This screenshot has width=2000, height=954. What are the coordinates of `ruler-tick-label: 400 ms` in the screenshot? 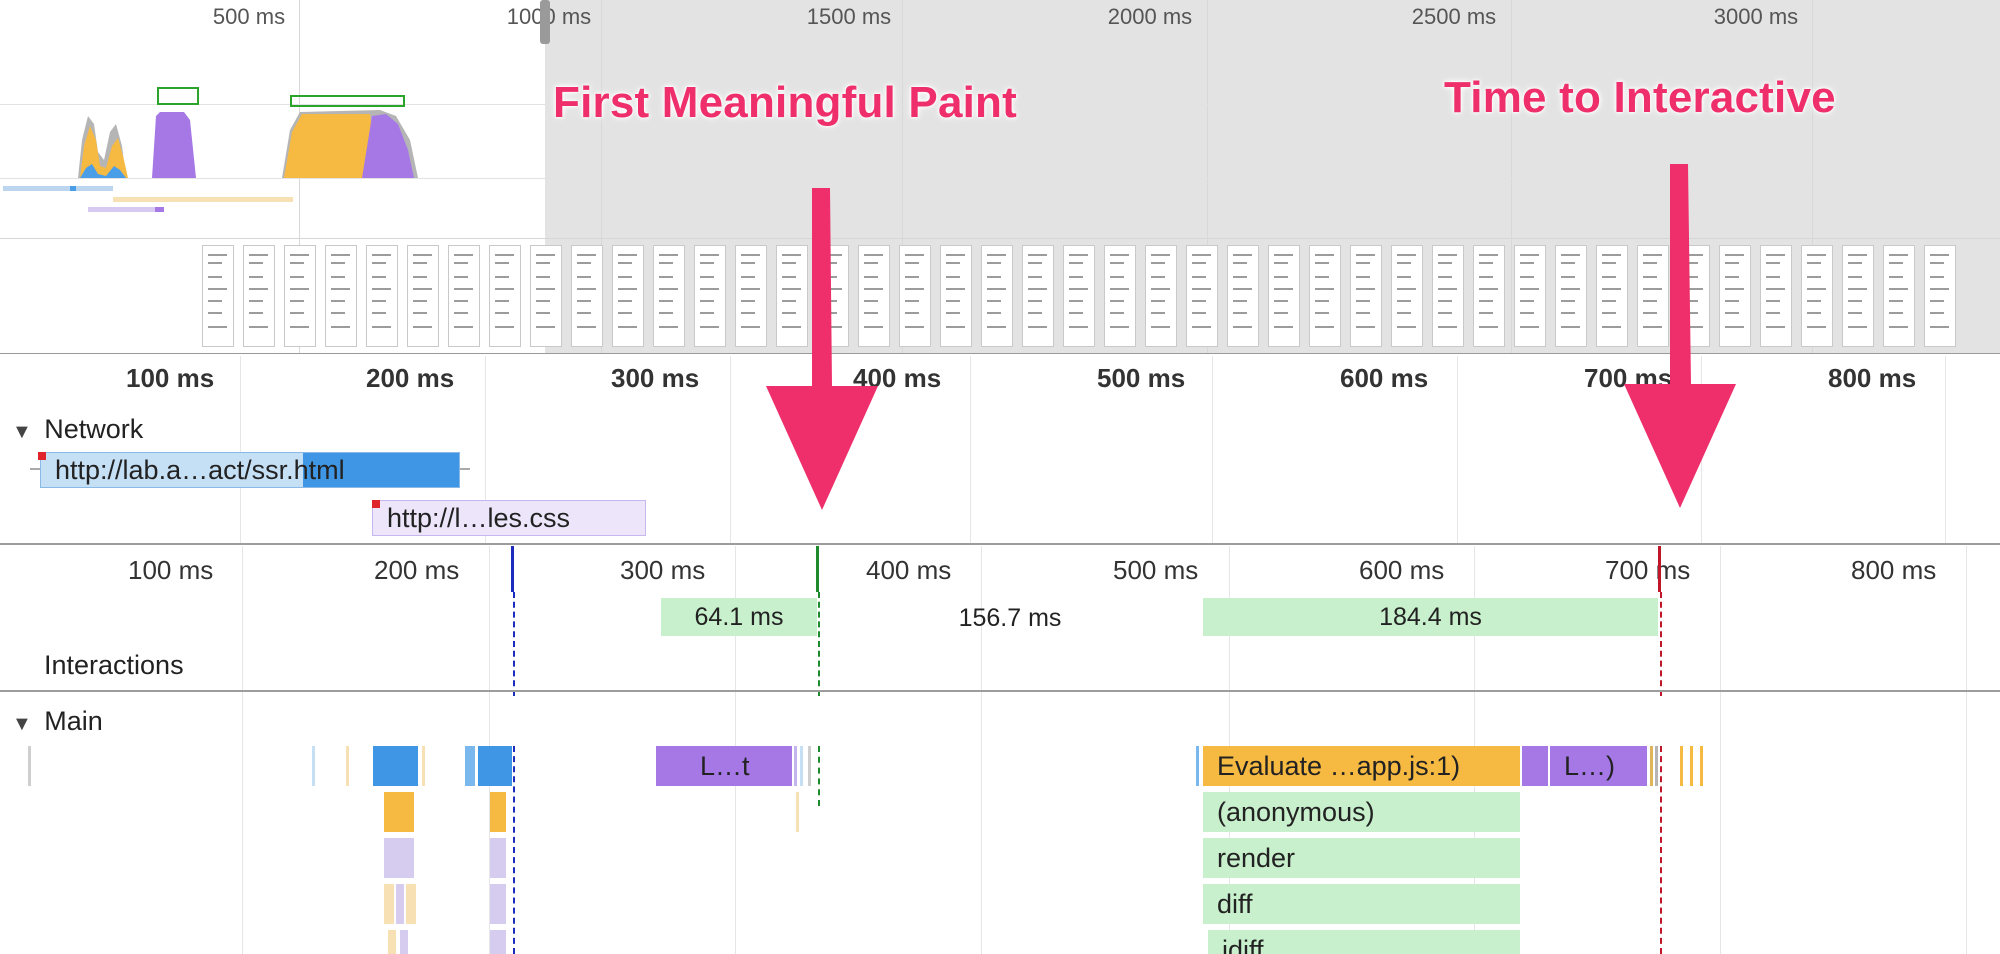 It's located at (909, 570).